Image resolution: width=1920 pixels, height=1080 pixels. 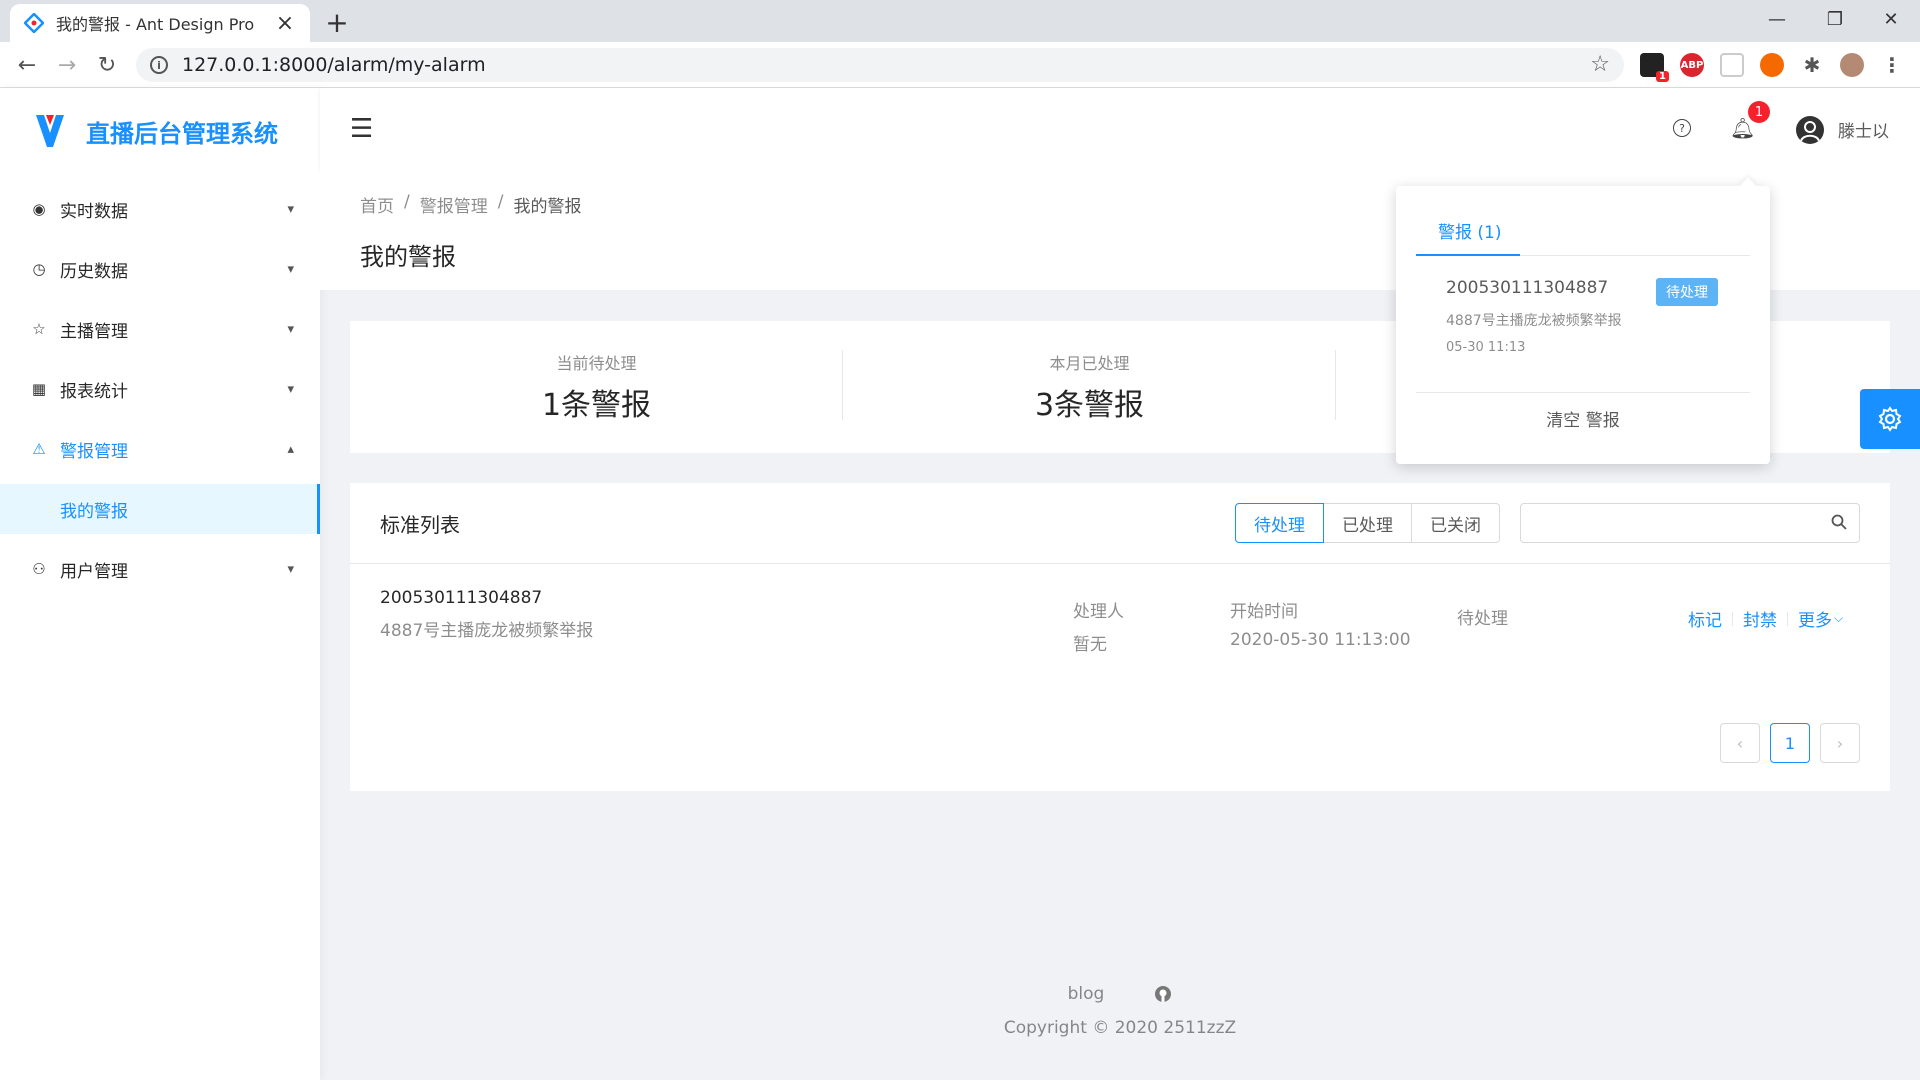 I want to click on logo-icon, so click(x=50, y=131).